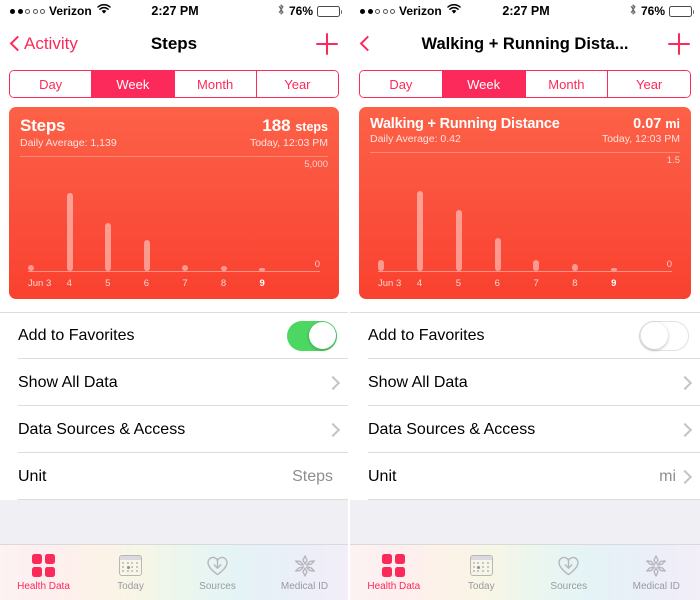  Describe the element at coordinates (27, 11) in the screenshot. I see `signal-strength-icon` at that location.